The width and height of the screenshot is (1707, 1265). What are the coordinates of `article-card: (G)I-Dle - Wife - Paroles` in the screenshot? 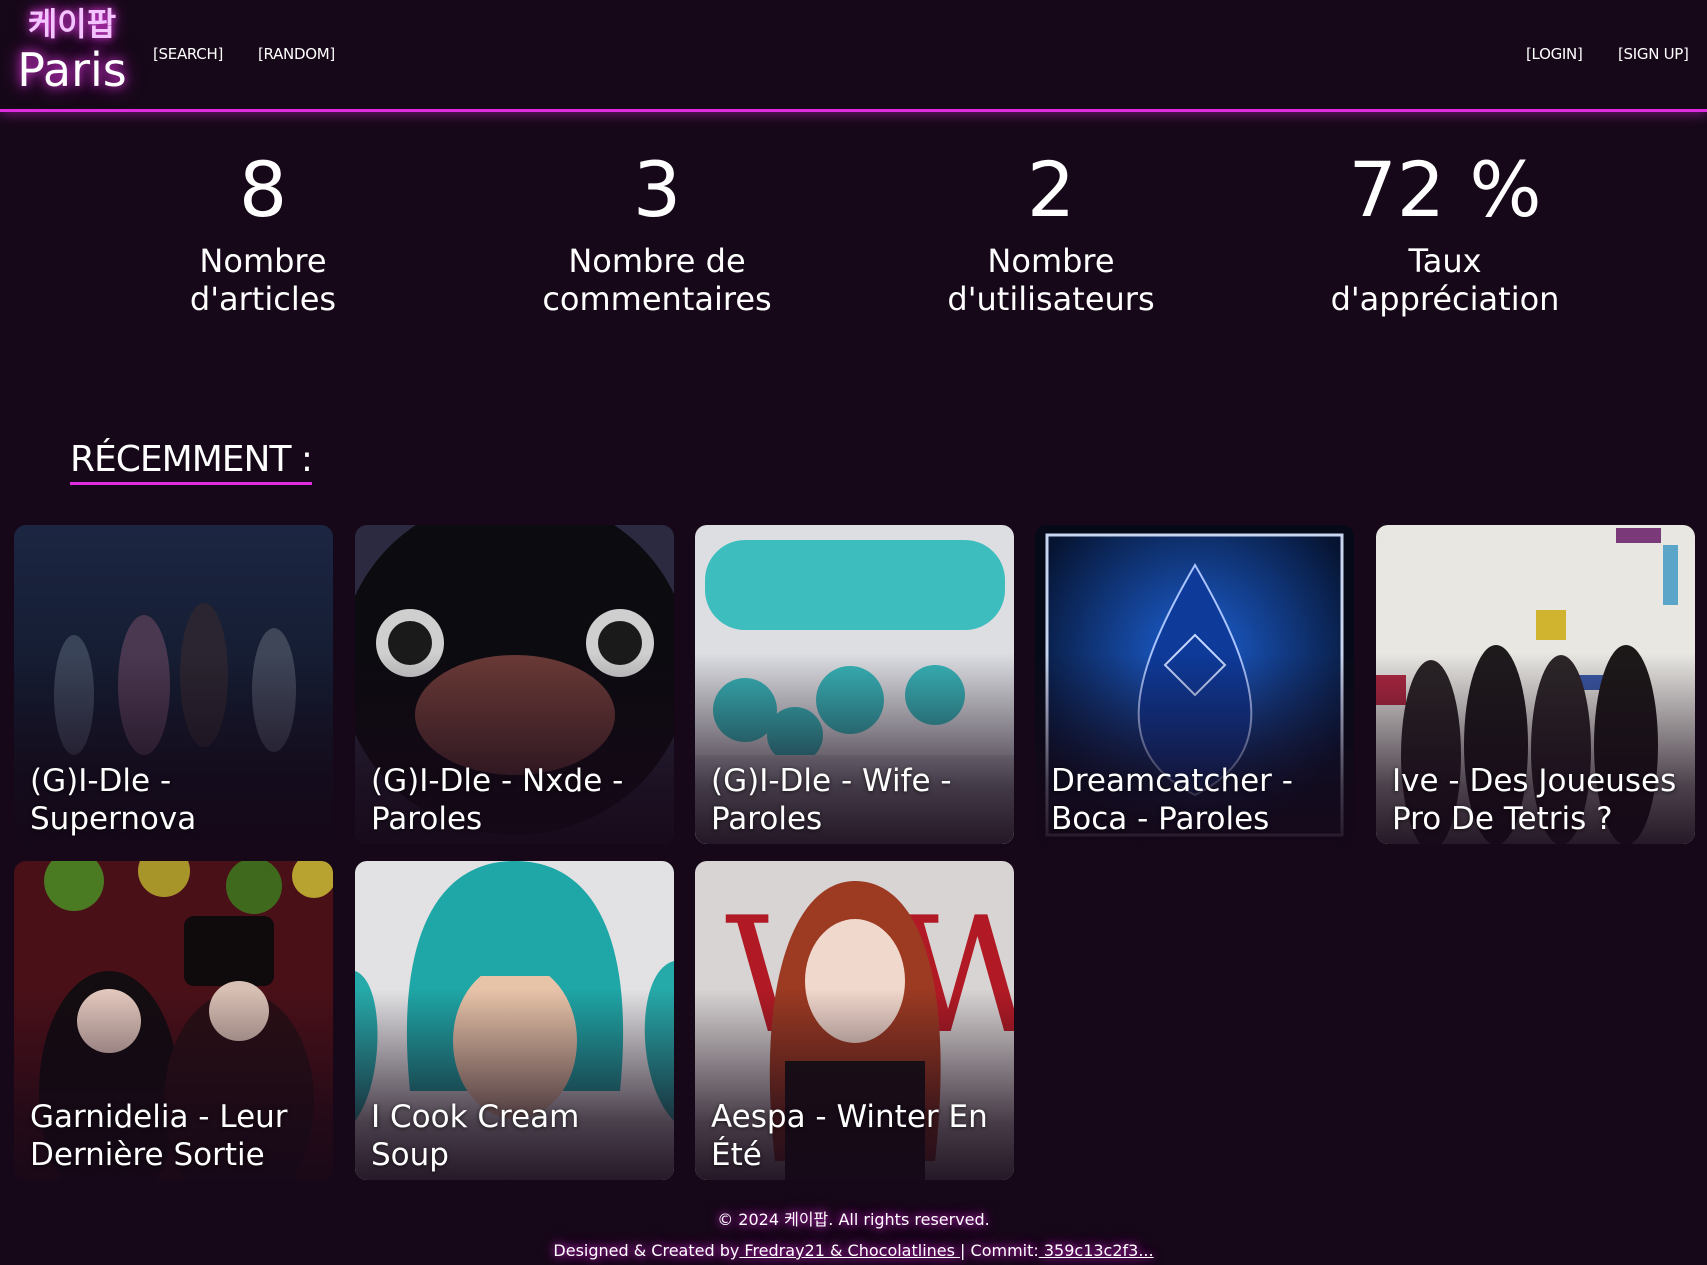 It's located at (854, 684).